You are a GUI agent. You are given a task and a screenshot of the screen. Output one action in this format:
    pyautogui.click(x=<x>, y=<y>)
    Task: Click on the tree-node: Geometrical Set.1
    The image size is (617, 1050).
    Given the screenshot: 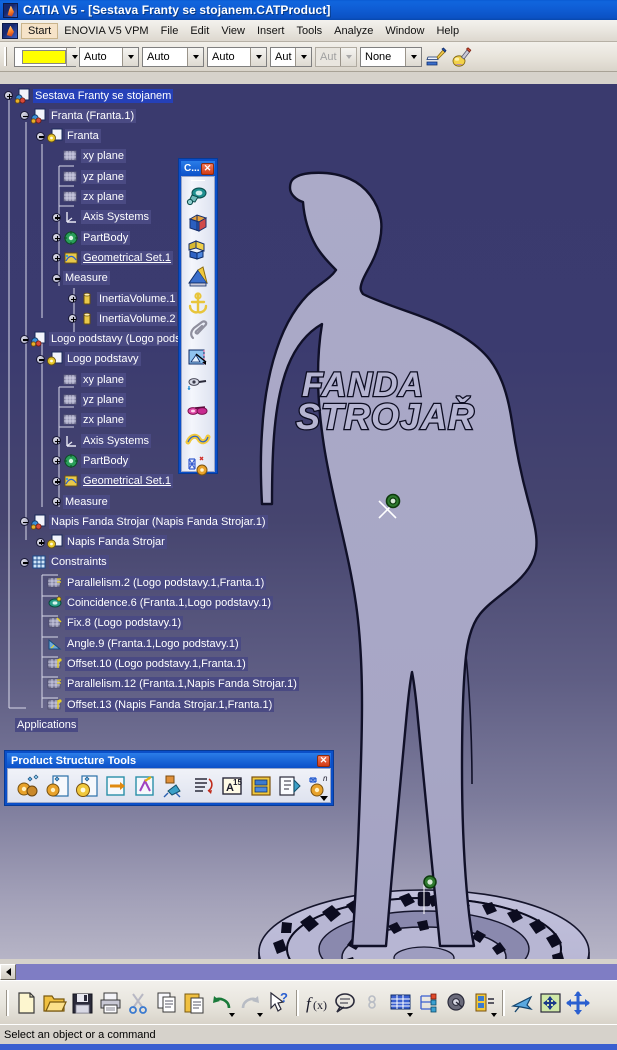 What is the action you would take?
    pyautogui.click(x=113, y=257)
    